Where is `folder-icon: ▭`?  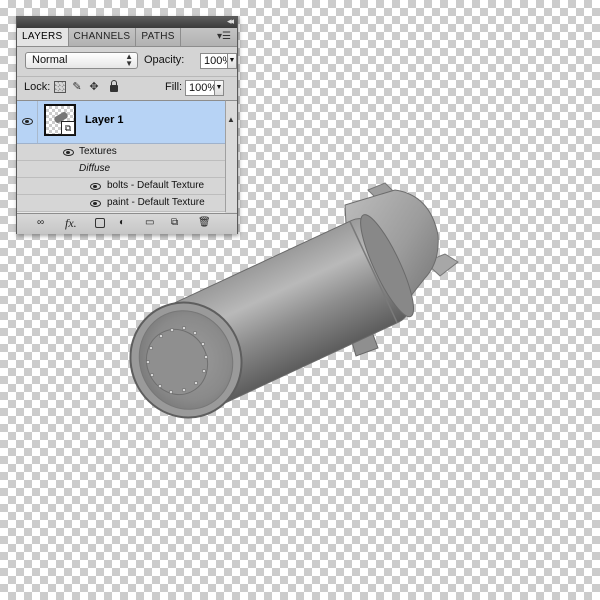
folder-icon: ▭ is located at coordinates (149, 223).